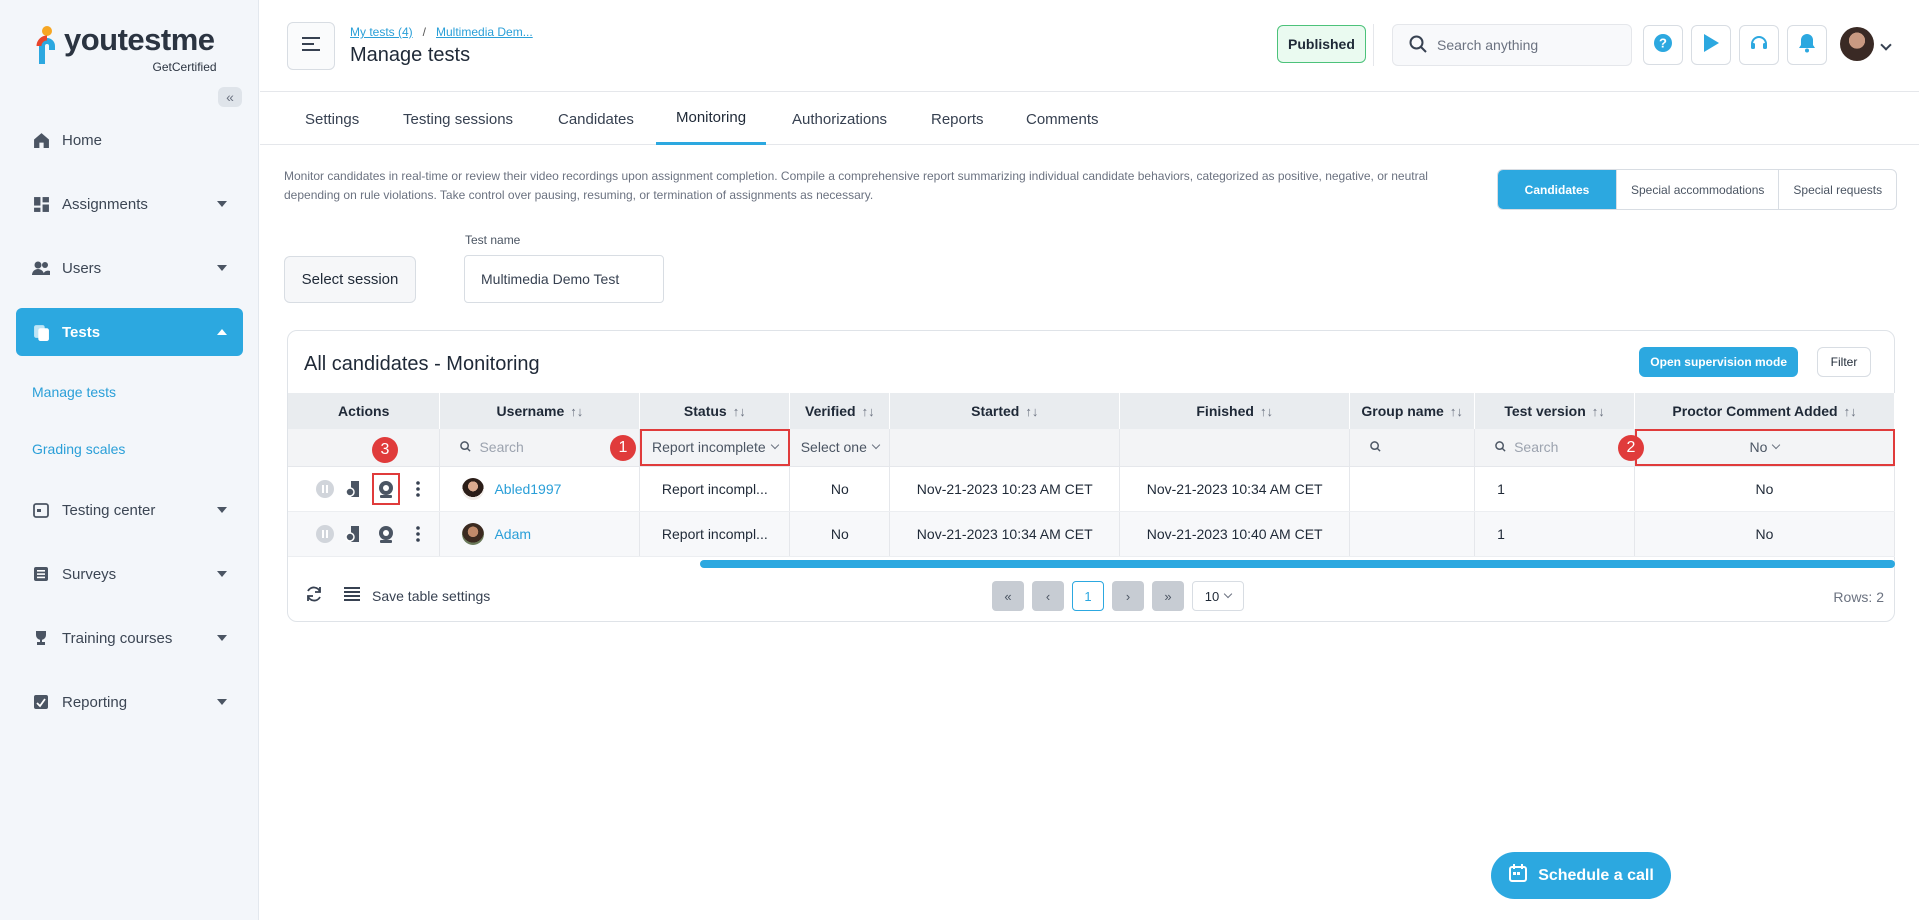 This screenshot has width=1919, height=920. Describe the element at coordinates (1837, 189) in the screenshot. I see `segment-special-requests: Special requests` at that location.